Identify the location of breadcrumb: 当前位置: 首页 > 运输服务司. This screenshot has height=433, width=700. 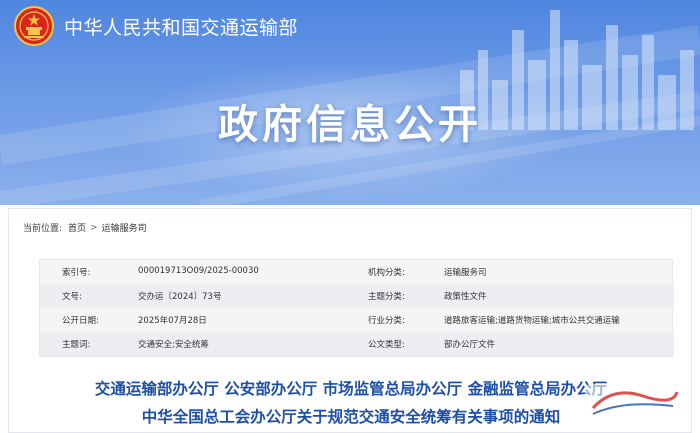
(85, 228).